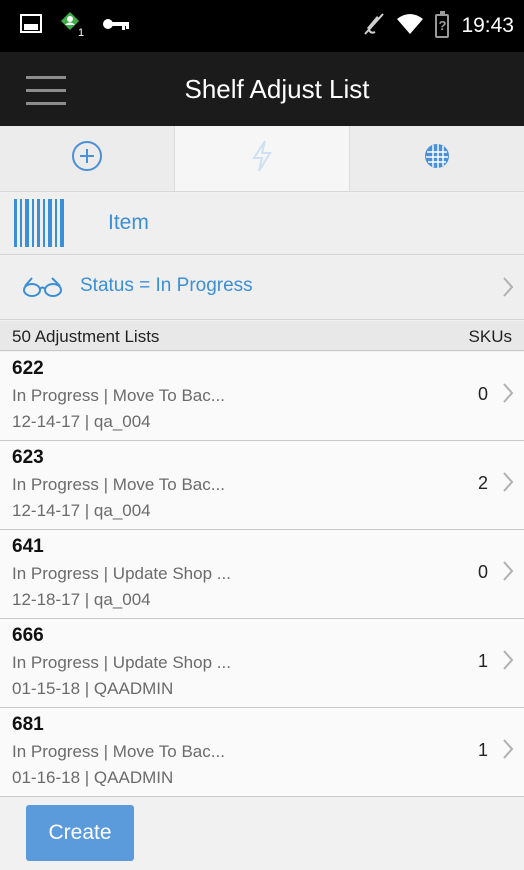 Image resolution: width=524 pixels, height=870 pixels. What do you see at coordinates (93, 777) in the screenshot?
I see `list-item-meta: 01-16-18 | QAADMIN` at bounding box center [93, 777].